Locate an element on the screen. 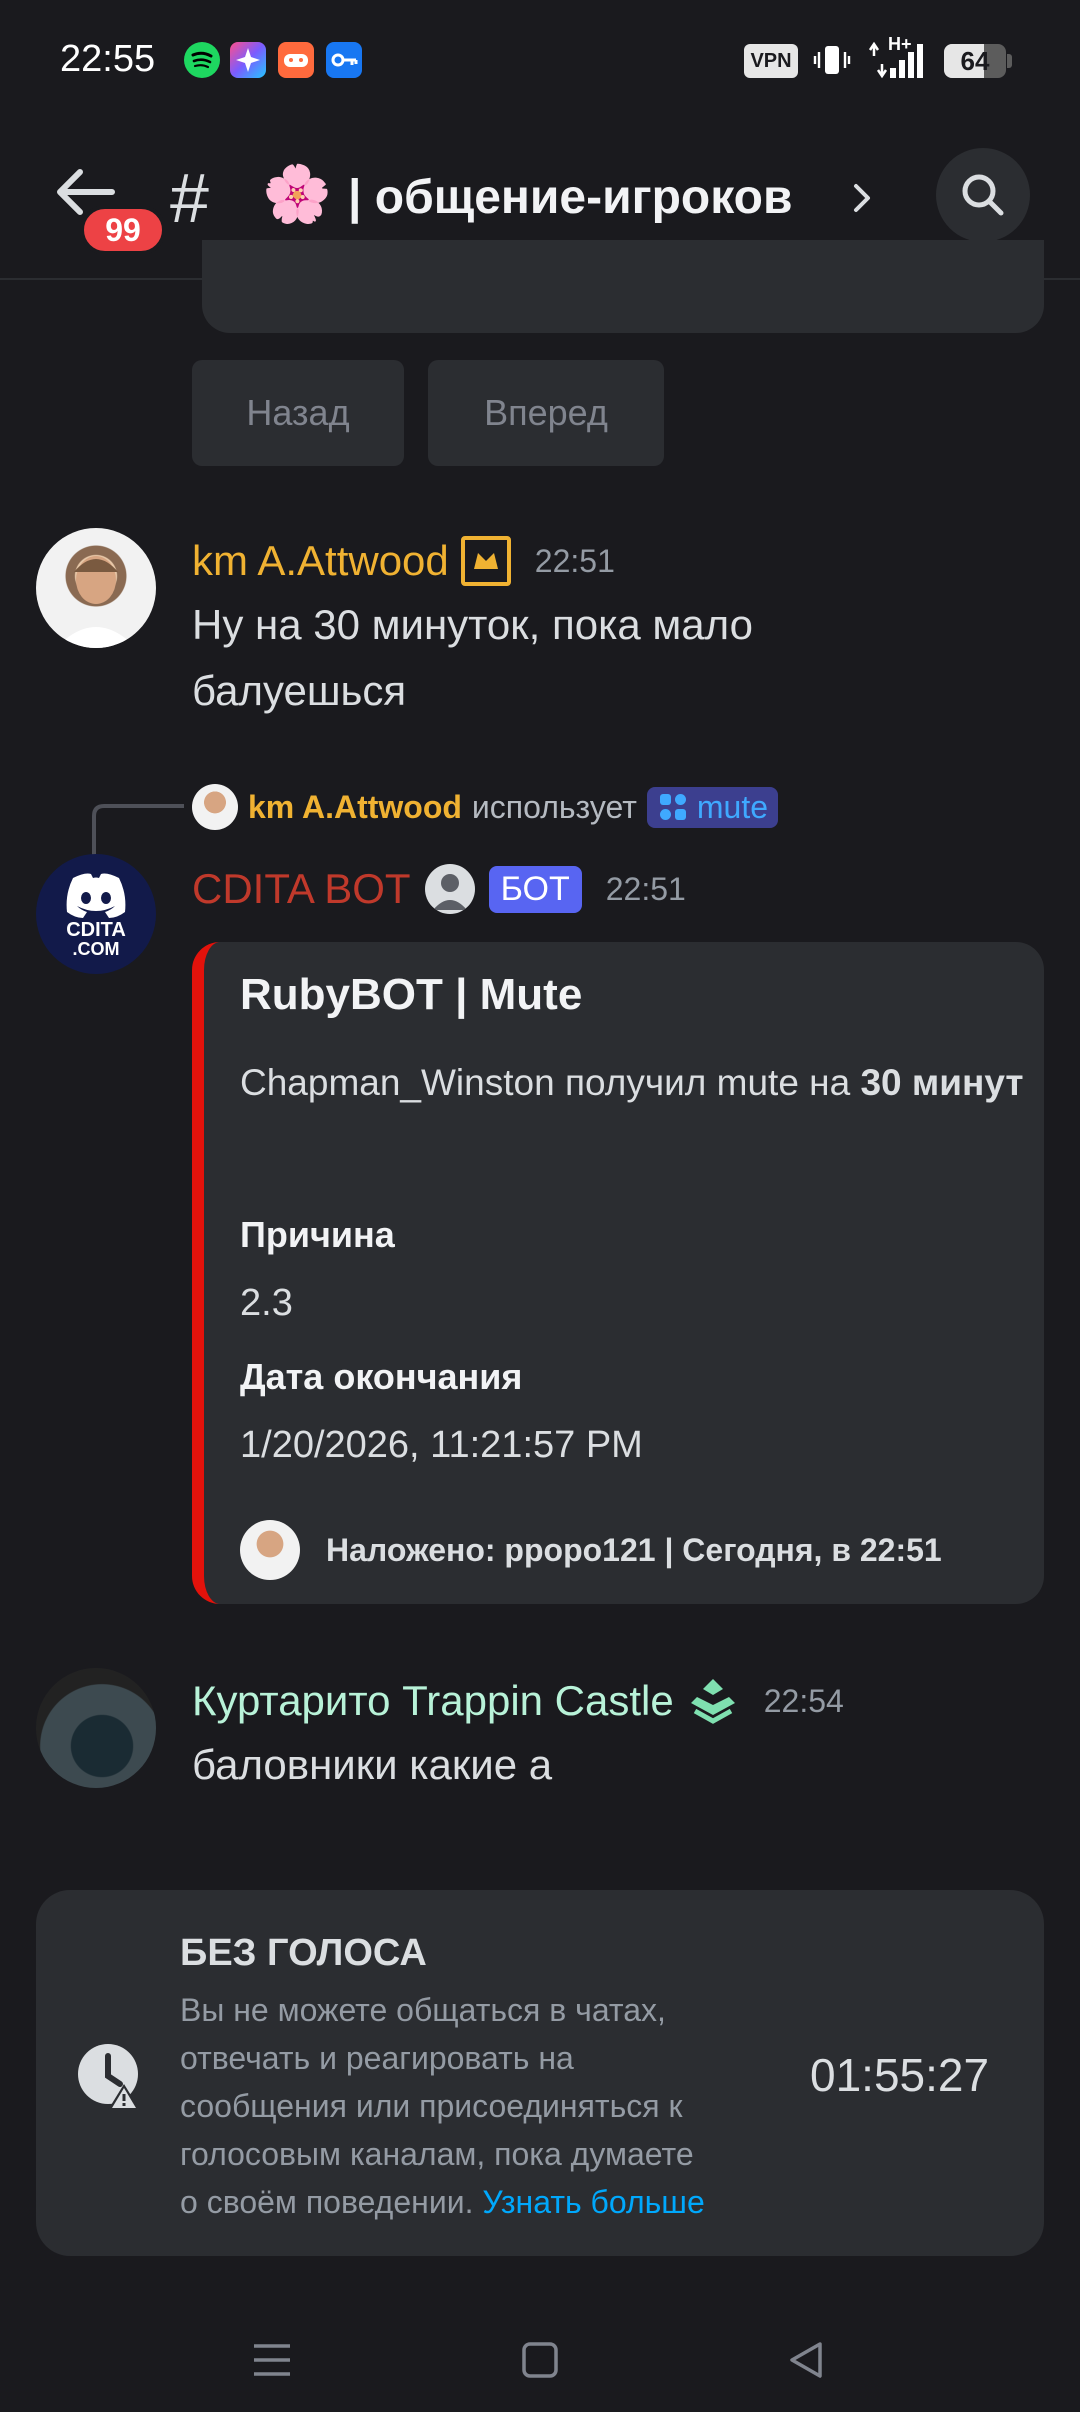 Image resolution: width=1080 pixels, height=2412 pixels. vpn-label: VPN is located at coordinates (771, 60).